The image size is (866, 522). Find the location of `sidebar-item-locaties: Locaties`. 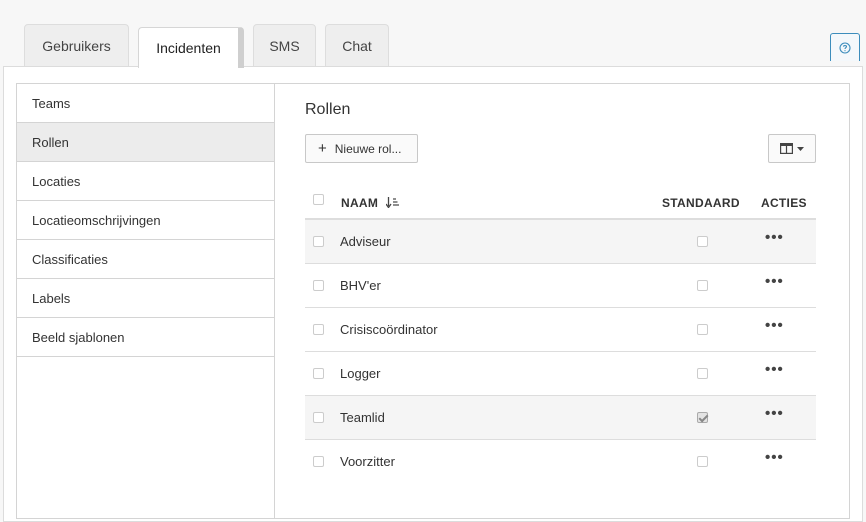

sidebar-item-locaties: Locaties is located at coordinates (145, 181).